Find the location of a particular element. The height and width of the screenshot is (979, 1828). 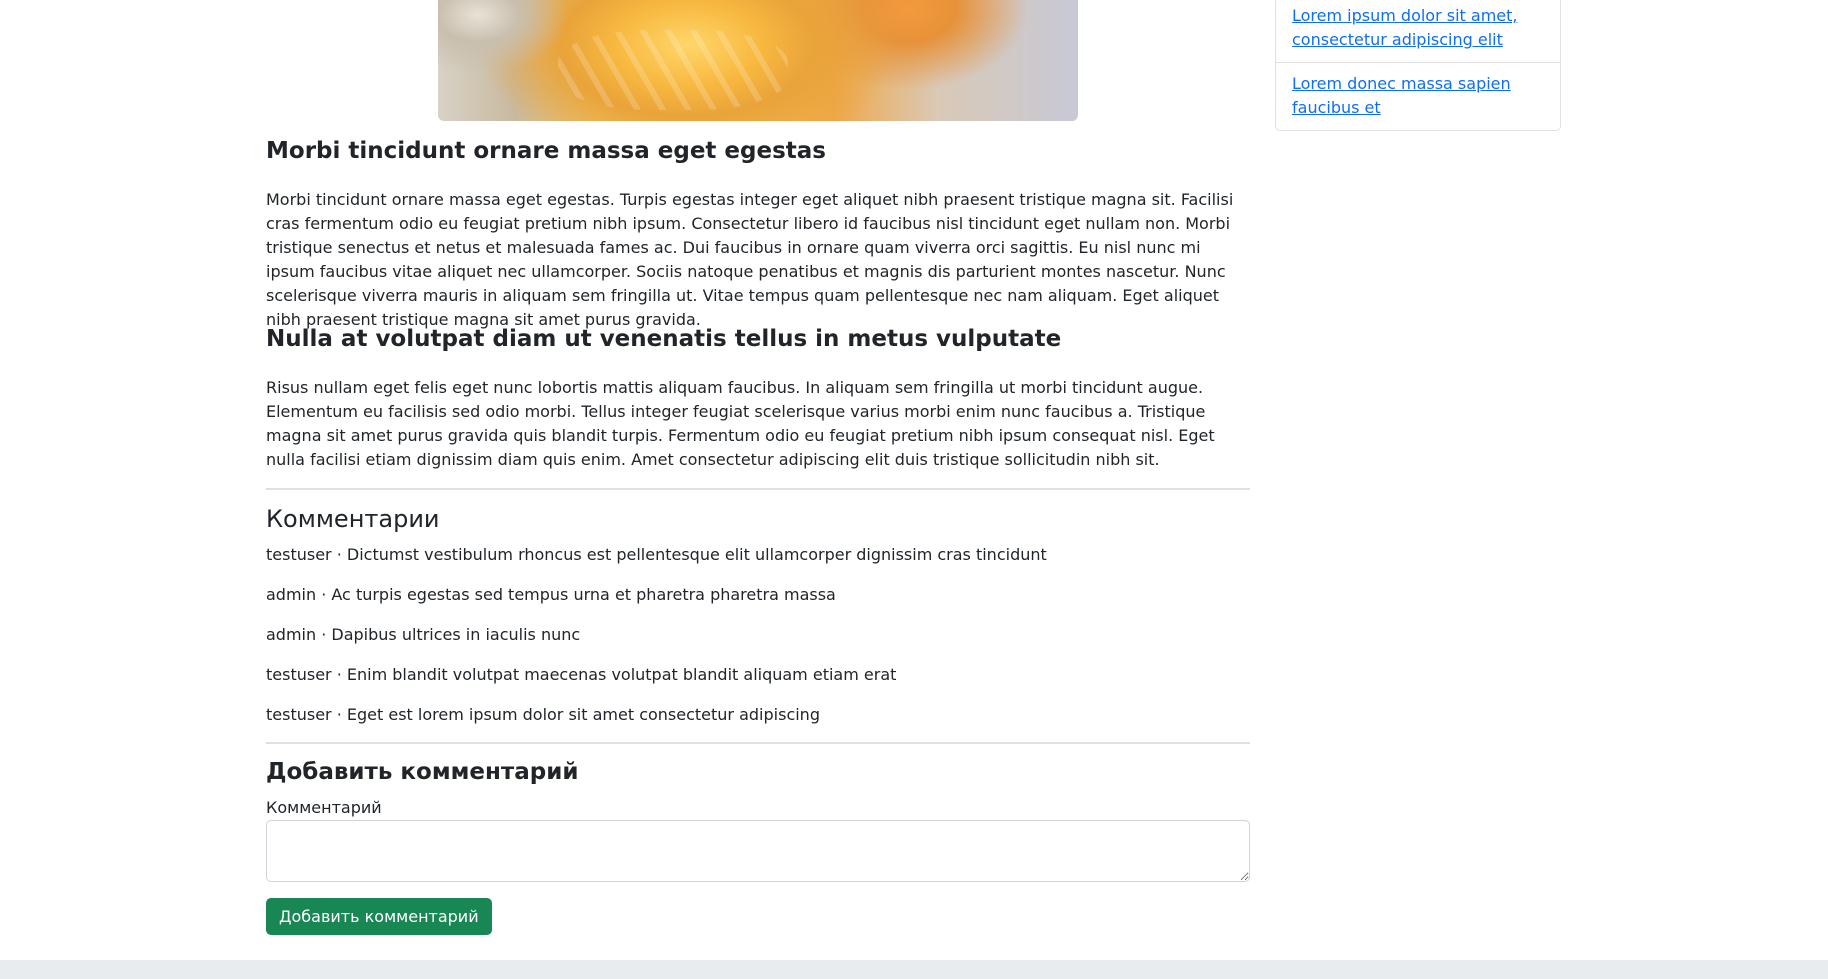

footer is located at coordinates (914, 969).